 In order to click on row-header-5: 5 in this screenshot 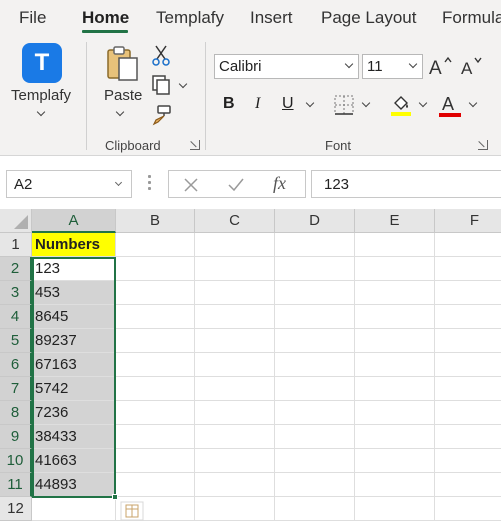, I will do `click(16, 341)`.